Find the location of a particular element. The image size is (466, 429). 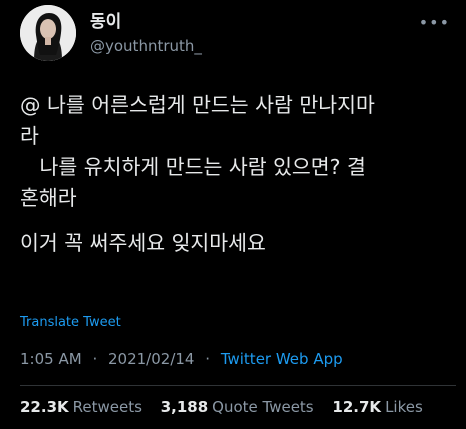

display-name: 동이 is located at coordinates (146, 22).